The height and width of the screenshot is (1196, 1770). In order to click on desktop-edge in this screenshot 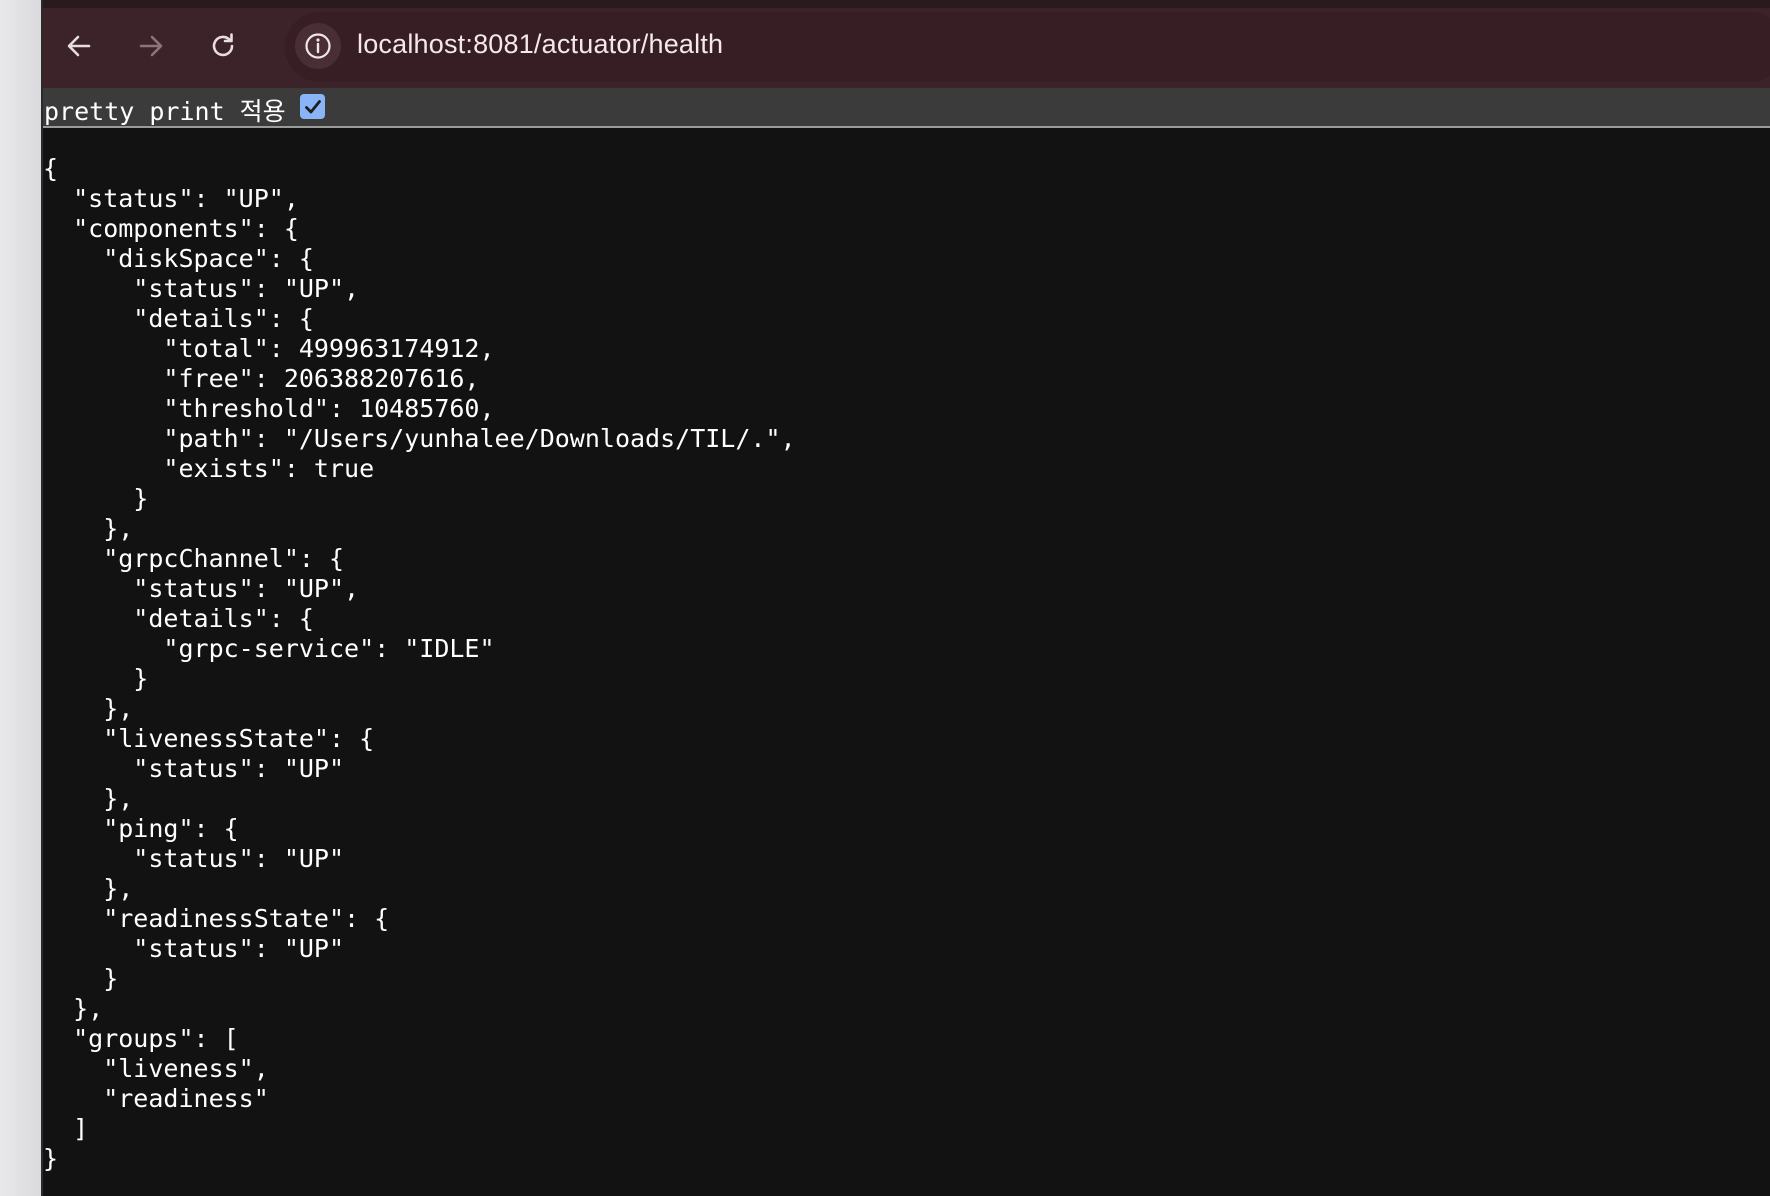, I will do `click(21, 598)`.